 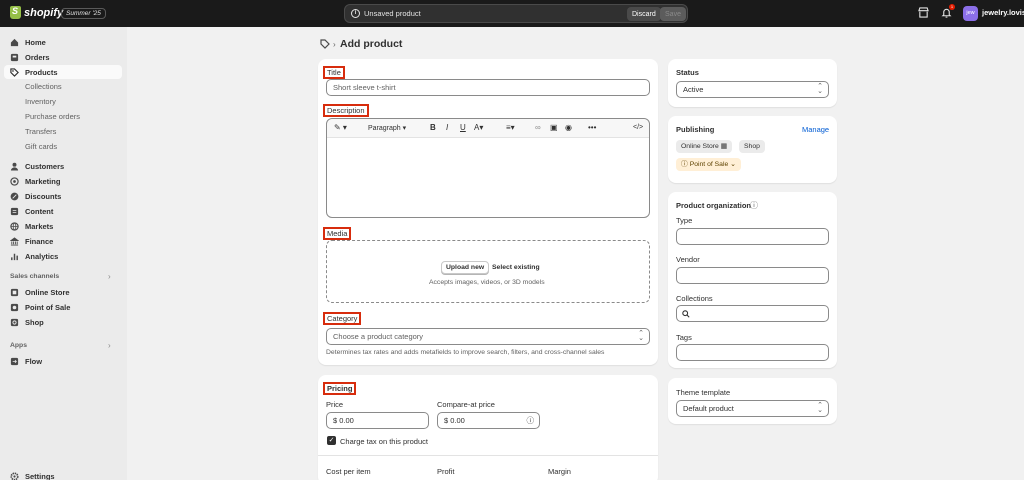 What do you see at coordinates (568, 127) in the screenshot?
I see `video-icon: ◉` at bounding box center [568, 127].